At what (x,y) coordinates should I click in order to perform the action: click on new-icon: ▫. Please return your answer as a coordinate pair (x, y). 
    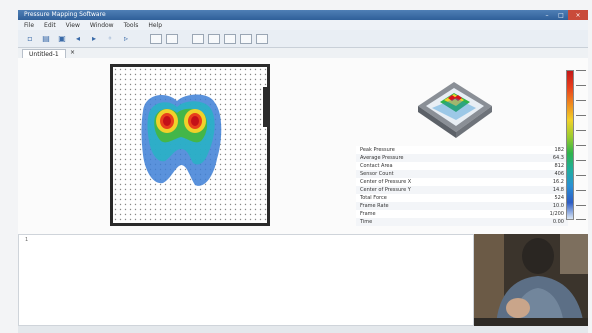
    Looking at the image, I should click on (30, 39).